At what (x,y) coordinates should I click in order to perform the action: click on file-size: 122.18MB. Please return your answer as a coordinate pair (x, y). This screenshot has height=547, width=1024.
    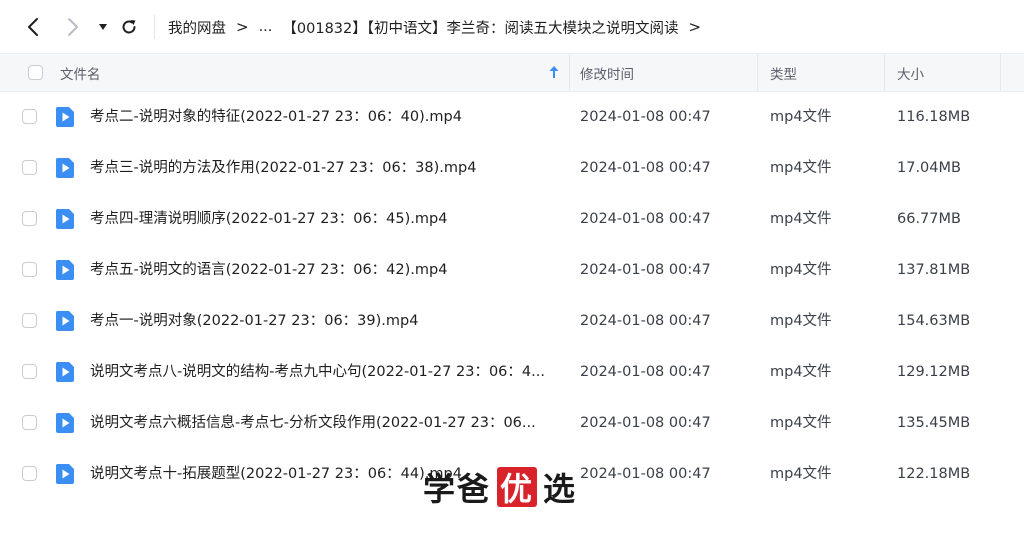
    Looking at the image, I should click on (934, 474).